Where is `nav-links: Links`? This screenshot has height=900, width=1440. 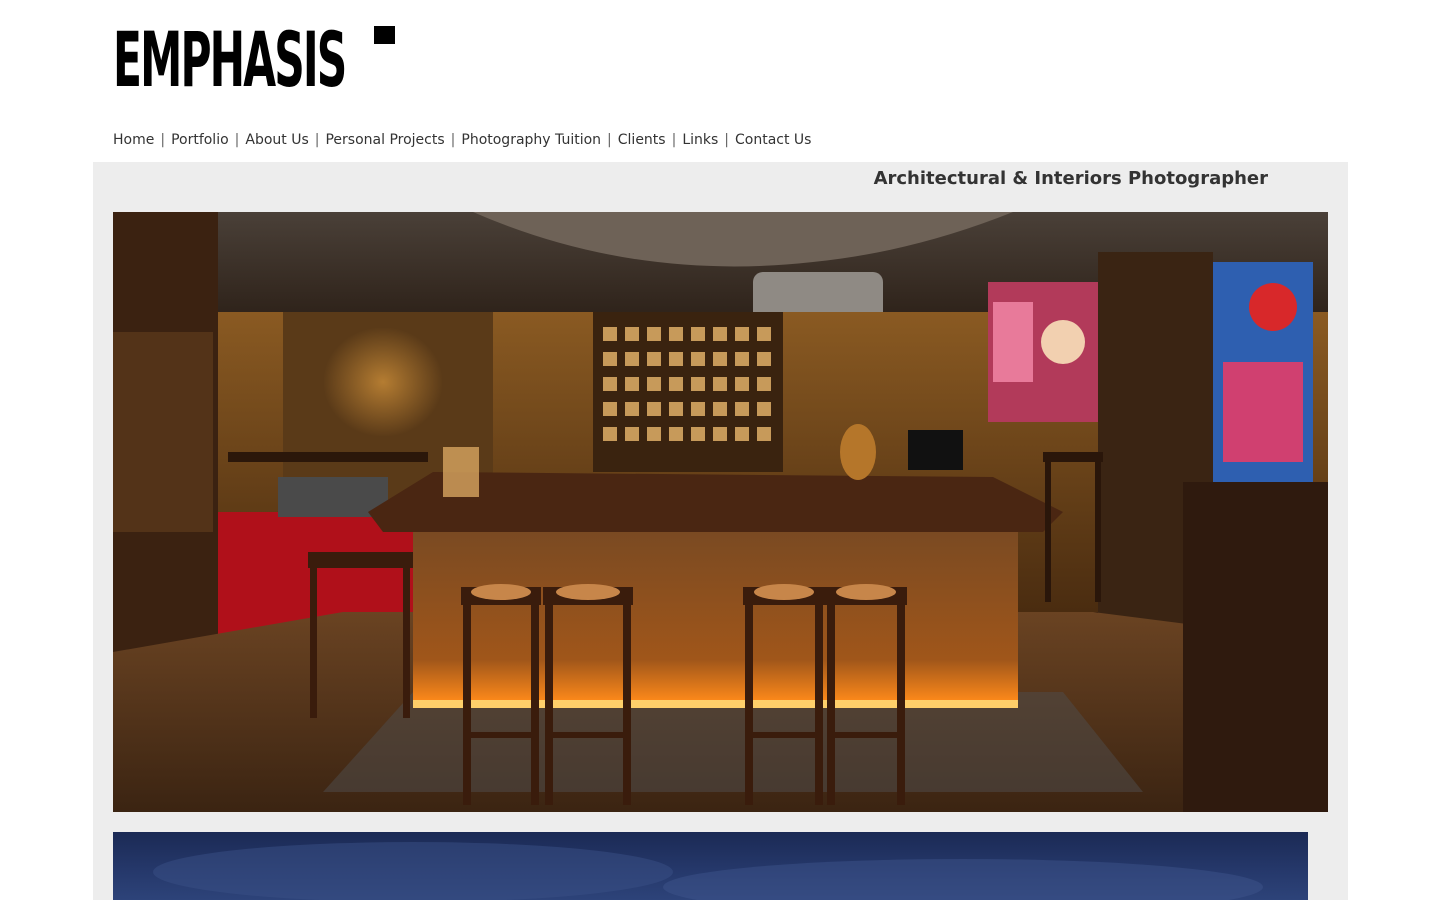
nav-links: Links is located at coordinates (700, 140).